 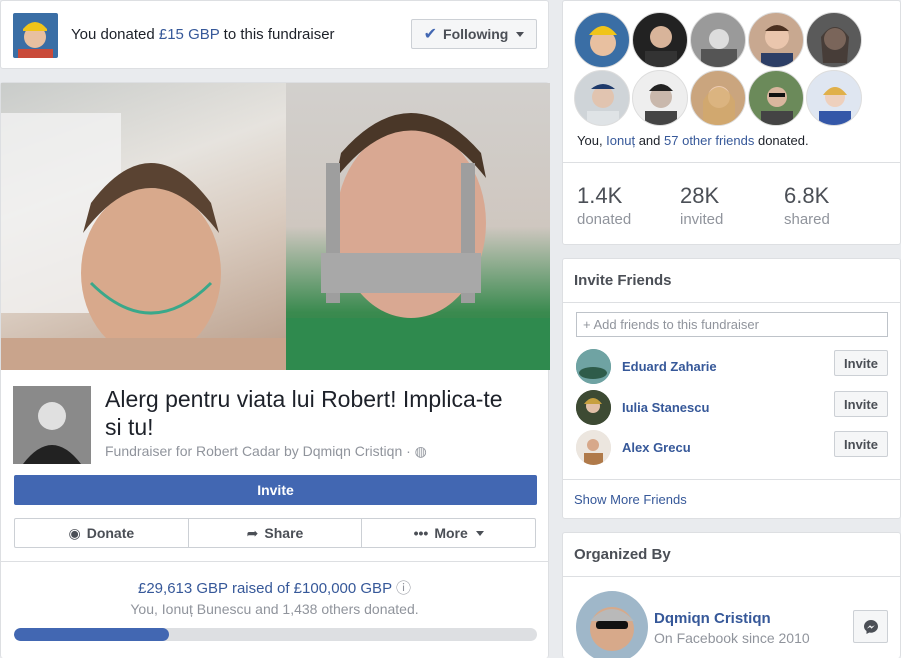 I want to click on more-button: ••• More, so click(x=448, y=533).